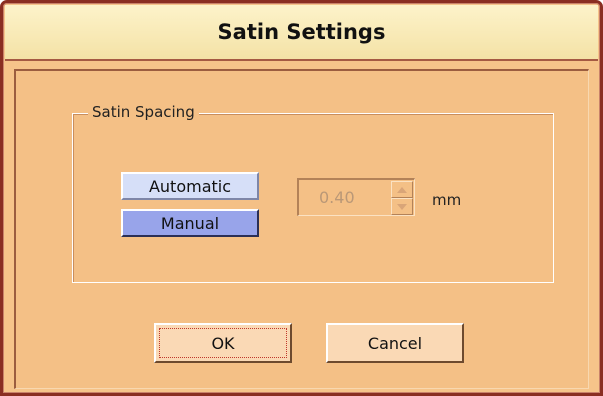  What do you see at coordinates (356, 197) in the screenshot?
I see `spacing-spinbox: 0.40` at bounding box center [356, 197].